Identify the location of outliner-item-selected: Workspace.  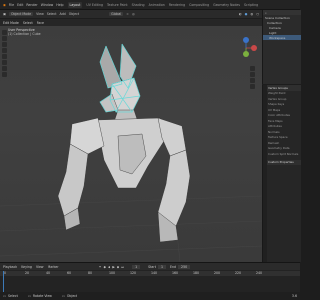
(282, 37).